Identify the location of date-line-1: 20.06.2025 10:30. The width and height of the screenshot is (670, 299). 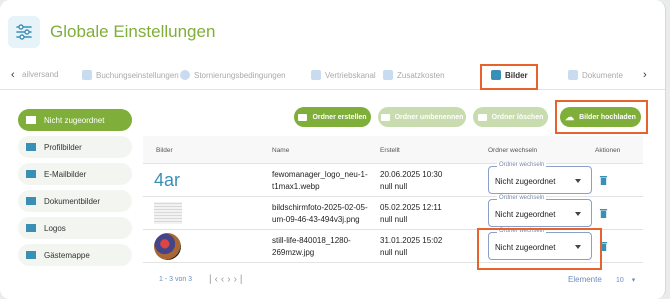
(411, 174).